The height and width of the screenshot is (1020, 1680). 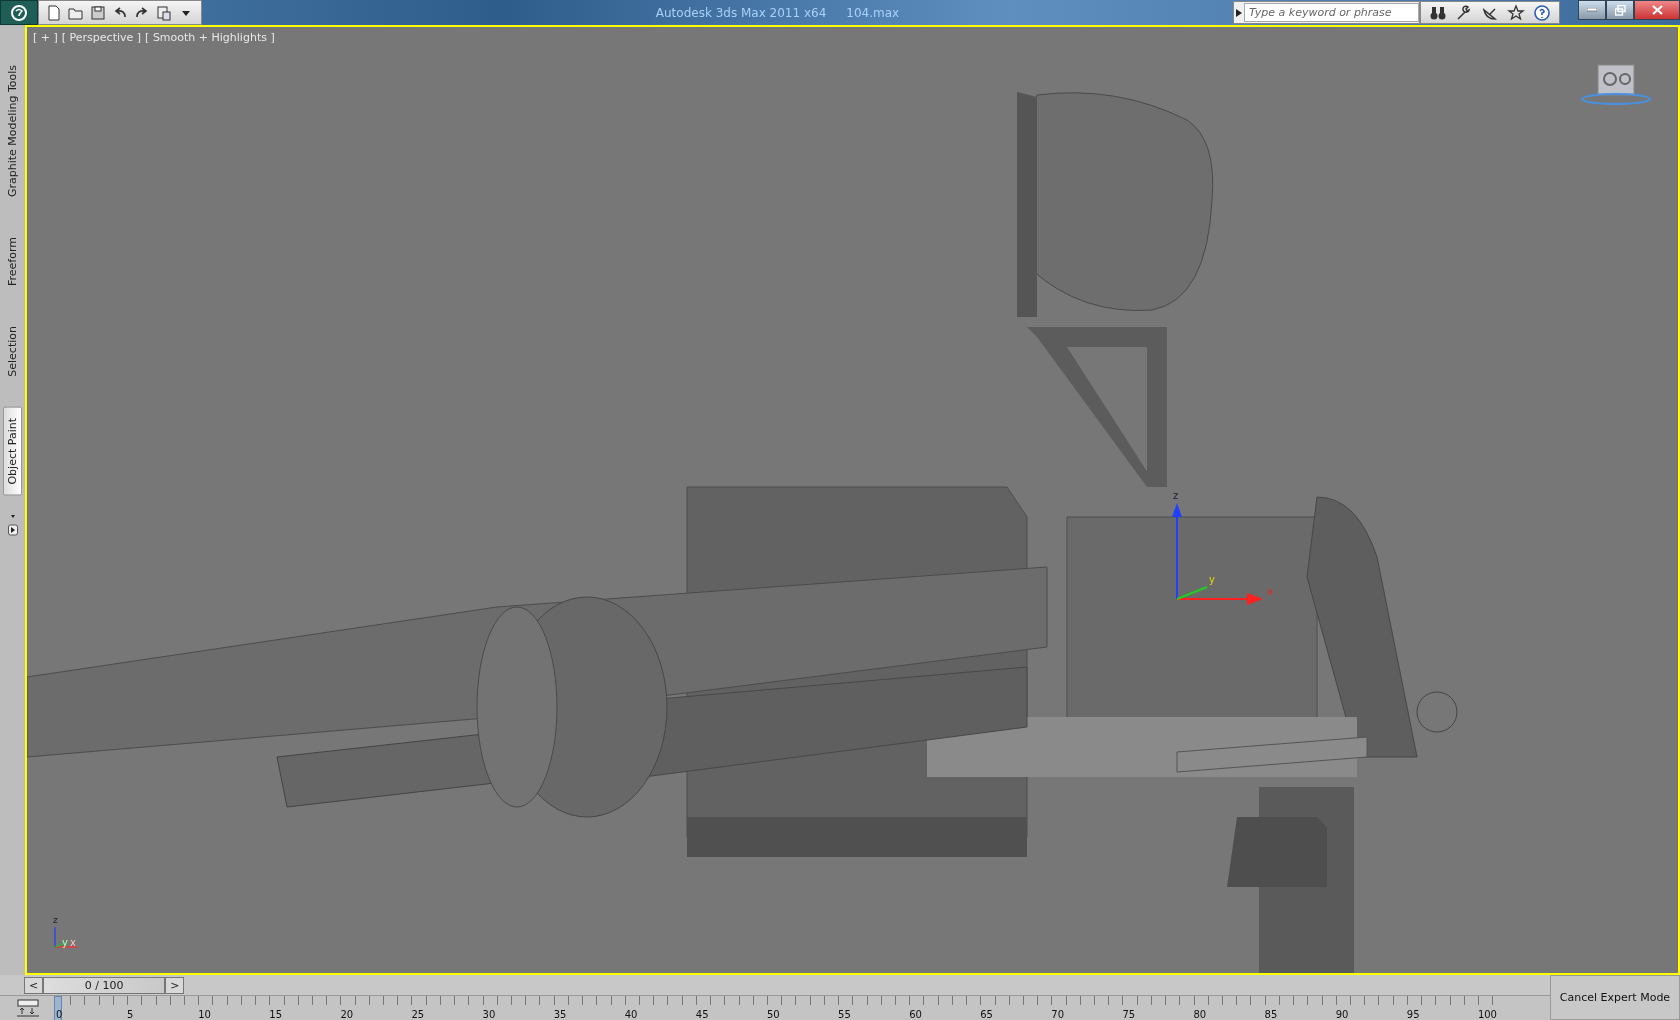 What do you see at coordinates (101, 37) in the screenshot?
I see `viewport-label: [ Perspective ]` at bounding box center [101, 37].